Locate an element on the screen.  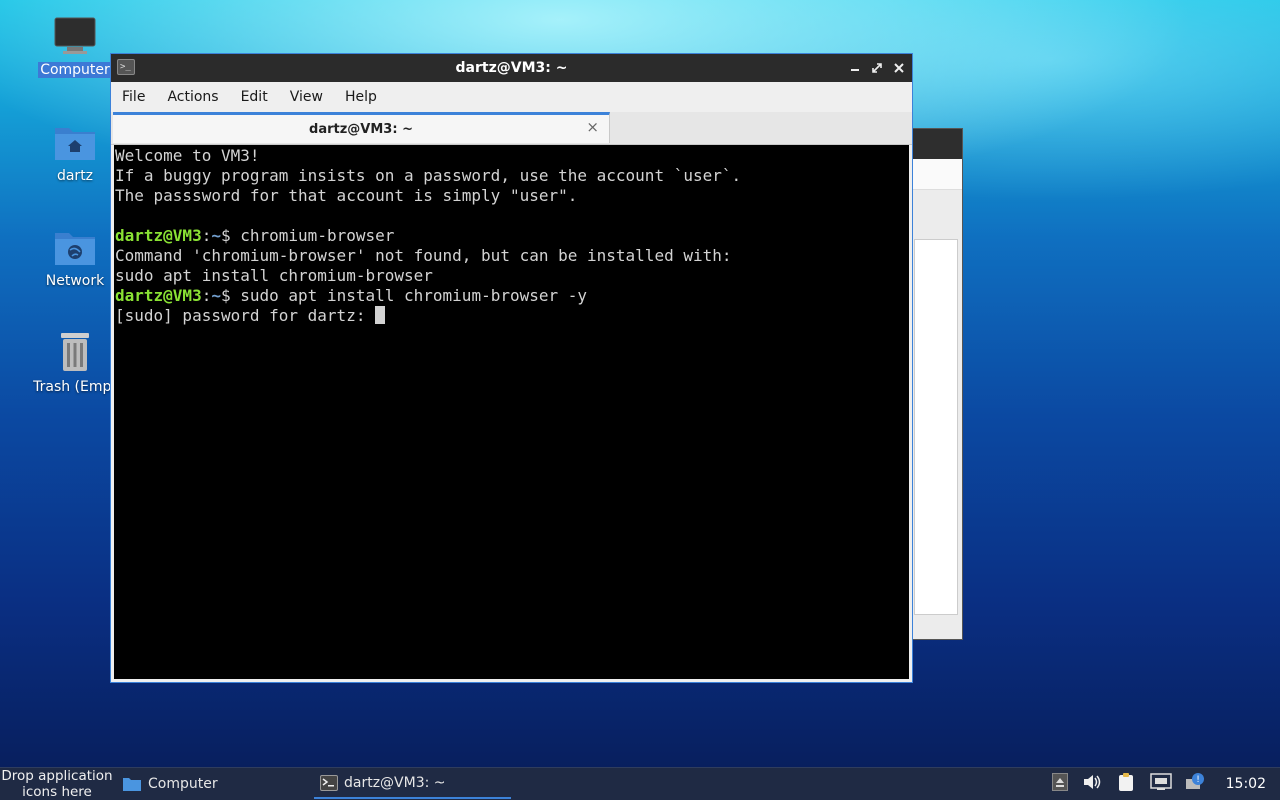
desktop-icon-label: Trash (Empt is located at coordinates (75, 387).